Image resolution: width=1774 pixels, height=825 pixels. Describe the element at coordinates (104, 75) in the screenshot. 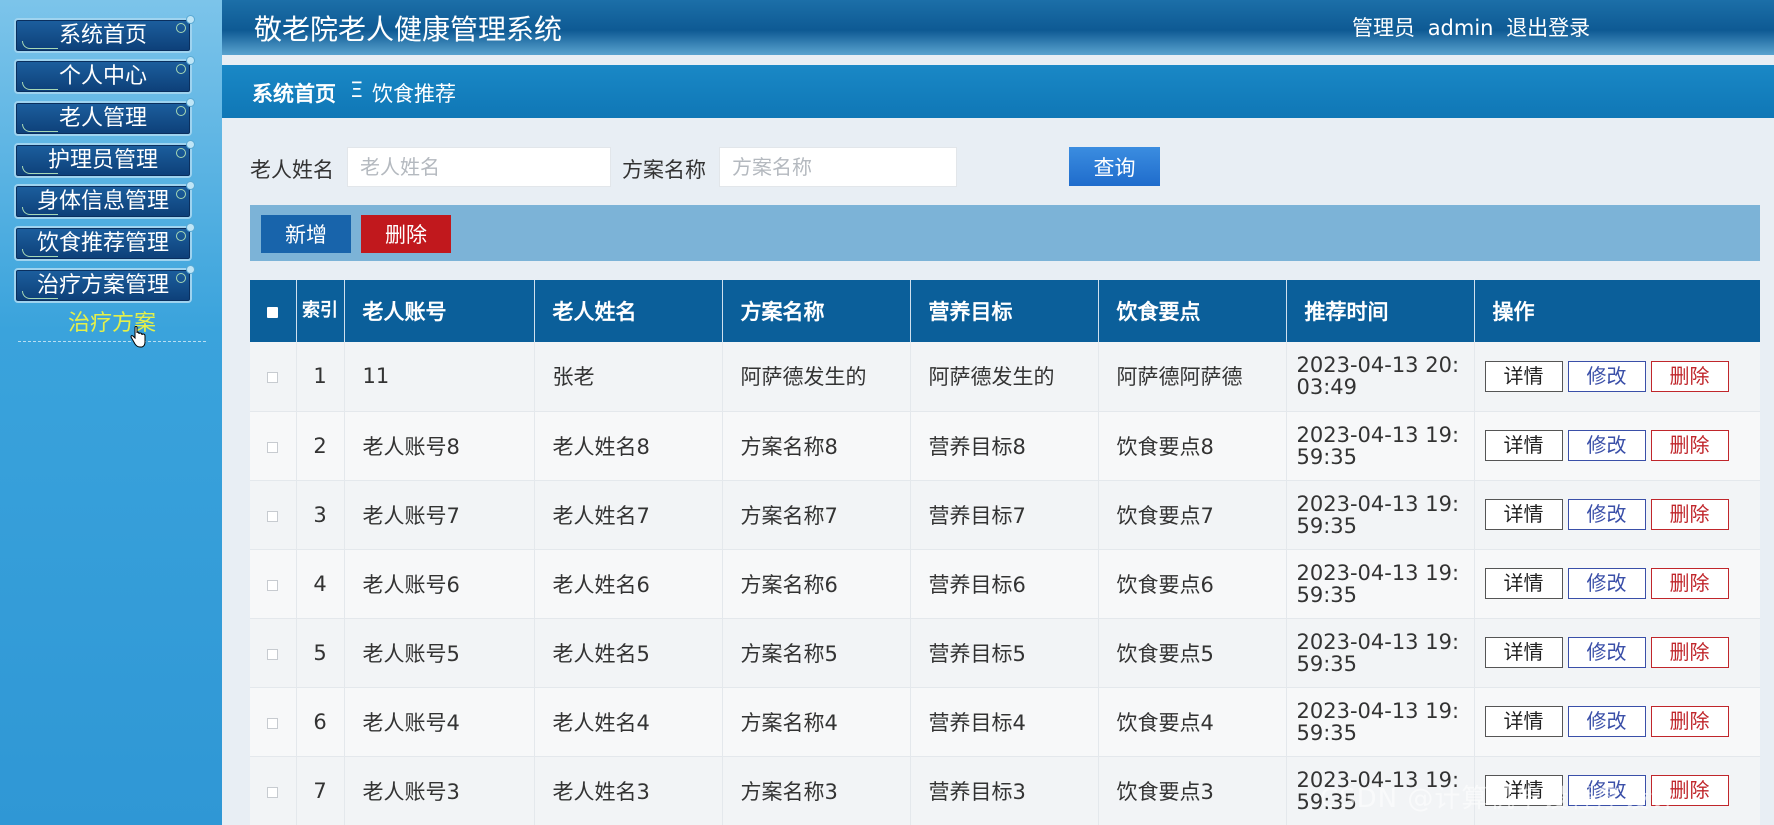

I see `sidebar-item-profile: 个人中心` at that location.